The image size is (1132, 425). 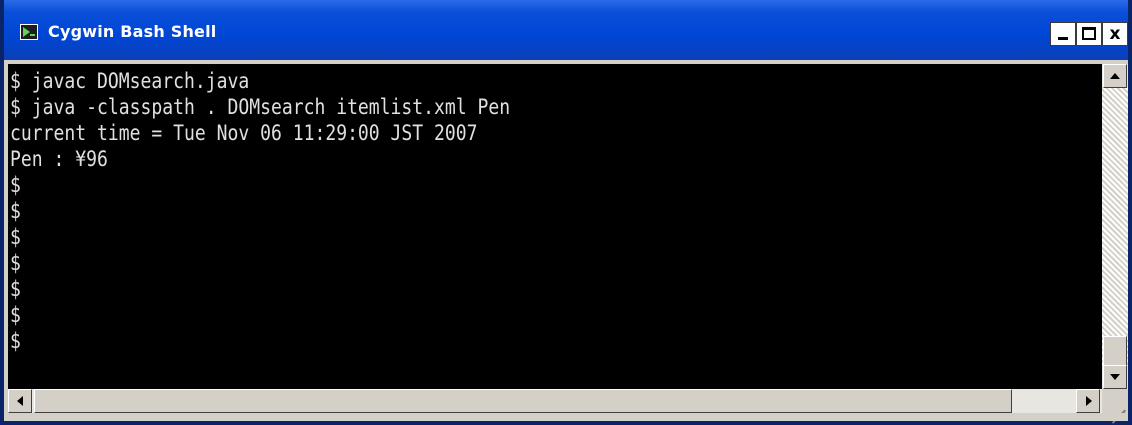 I want to click on minimize-button, so click(x=1063, y=34).